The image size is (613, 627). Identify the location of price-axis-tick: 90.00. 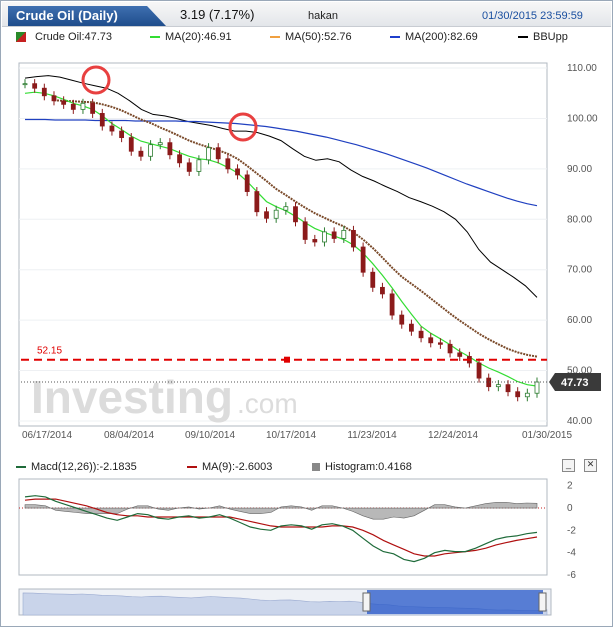
(579, 169).